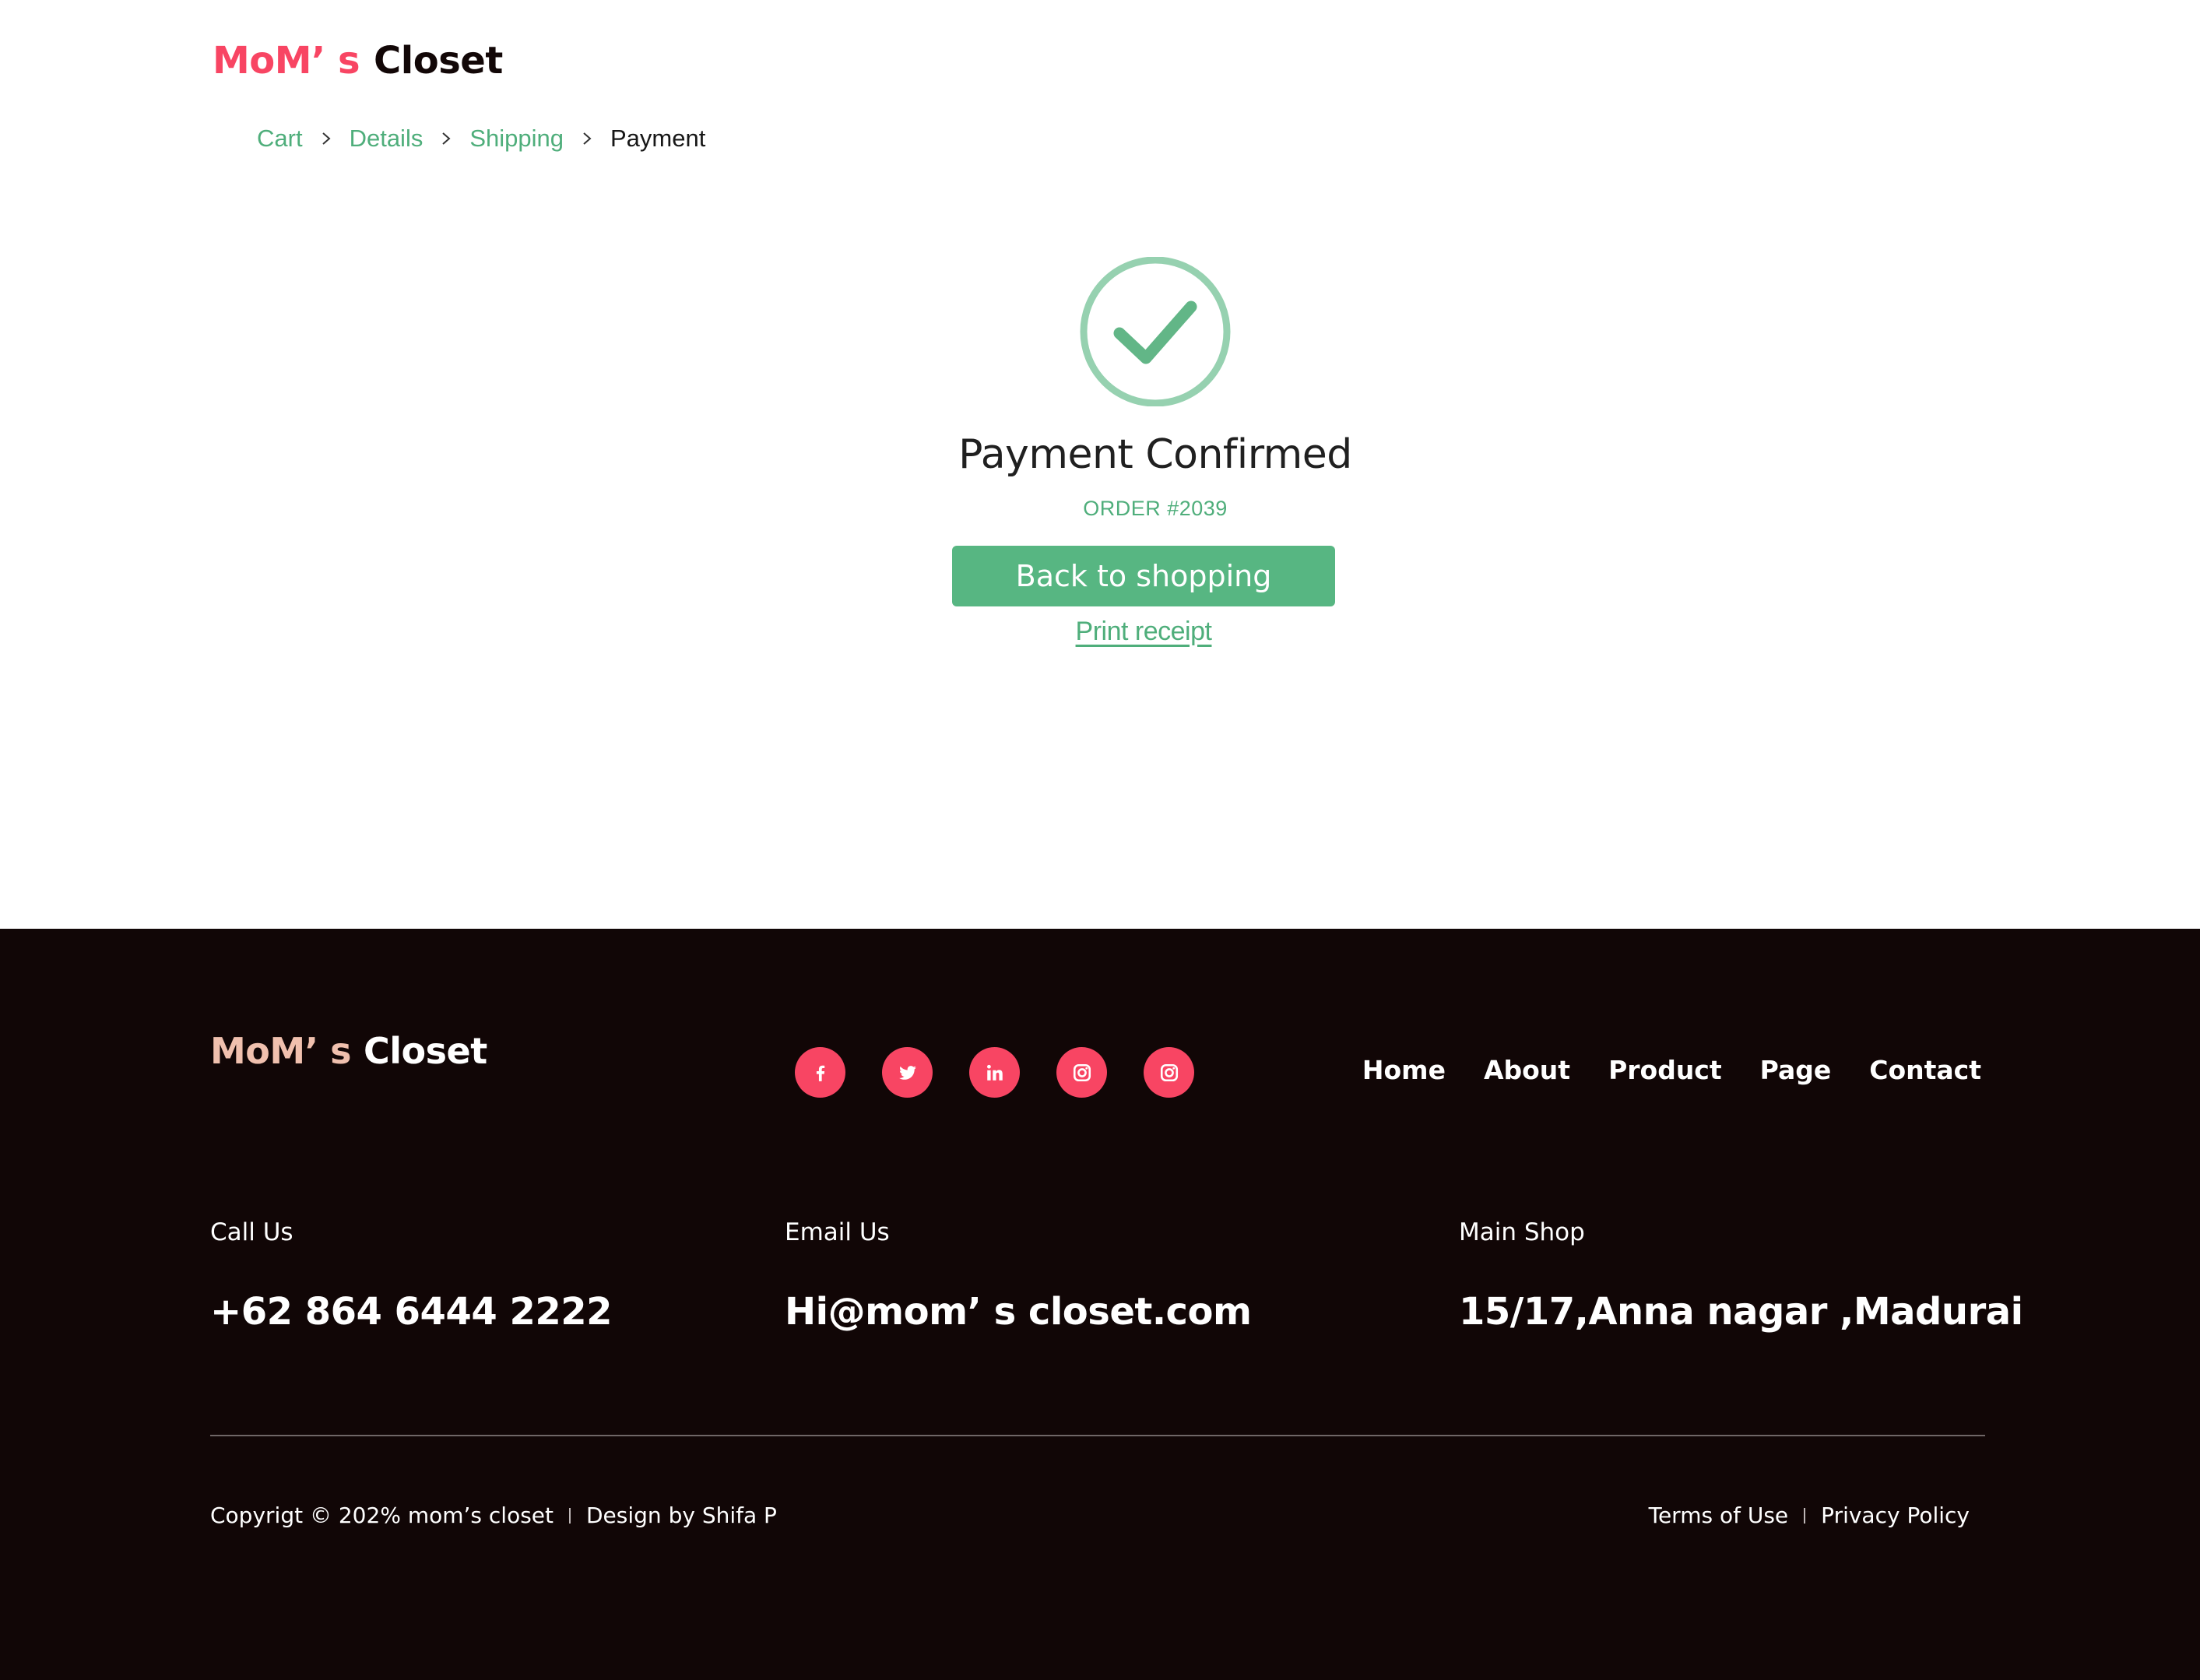 The width and height of the screenshot is (2200, 1680). Describe the element at coordinates (907, 1072) in the screenshot. I see `twitter-icon` at that location.